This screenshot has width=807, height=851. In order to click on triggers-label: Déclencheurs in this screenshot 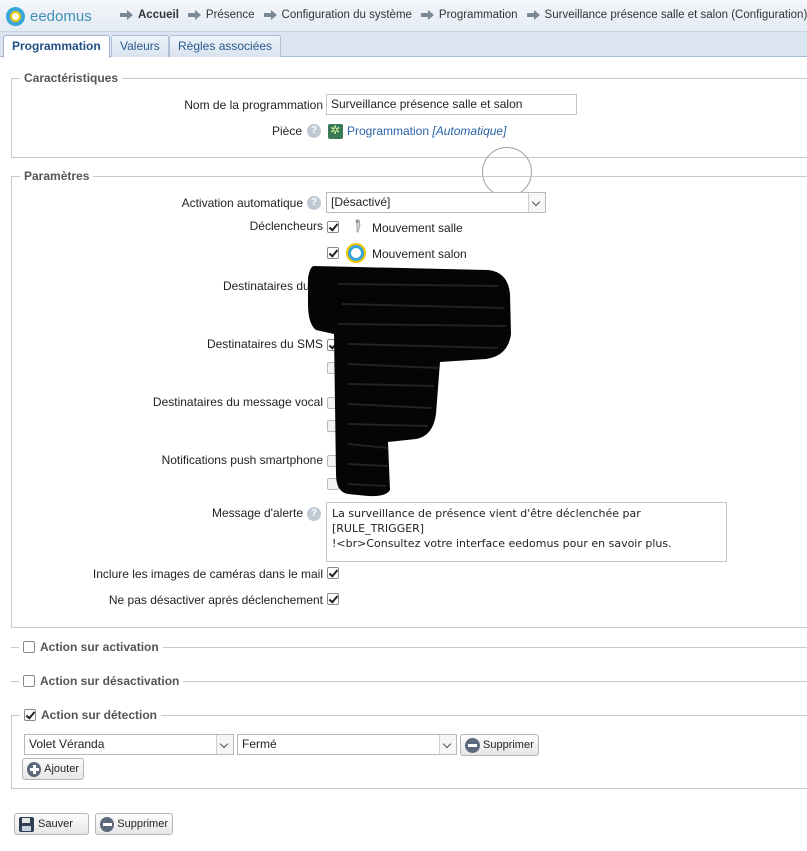, I will do `click(286, 226)`.